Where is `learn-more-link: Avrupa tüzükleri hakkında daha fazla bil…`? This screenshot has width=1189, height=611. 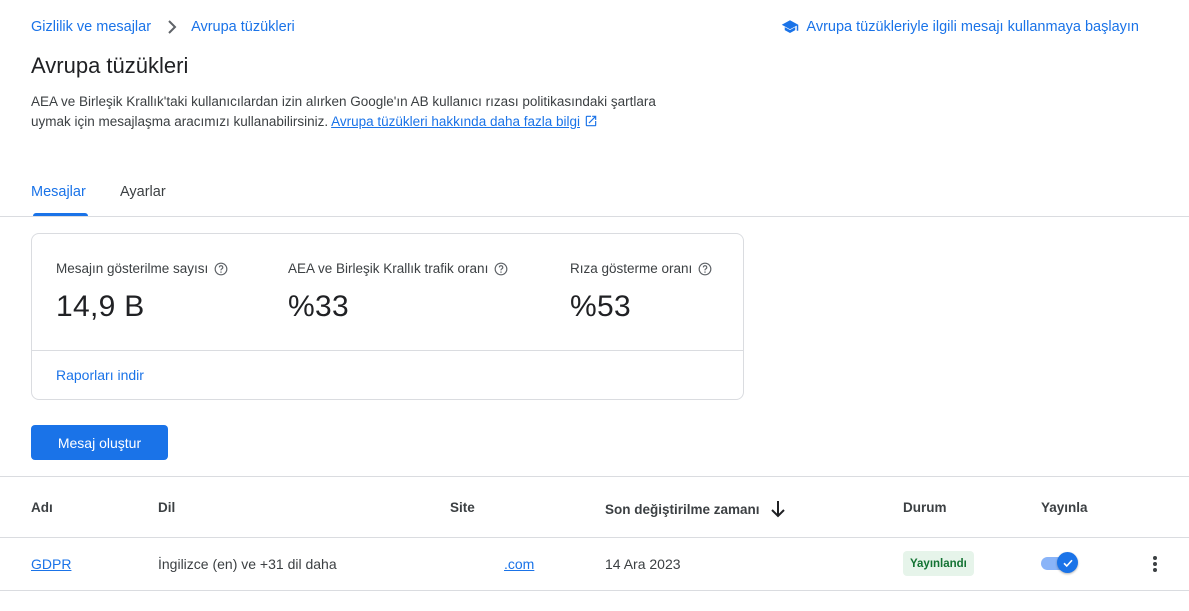 learn-more-link: Avrupa tüzükleri hakkında daha fazla bil… is located at coordinates (455, 121).